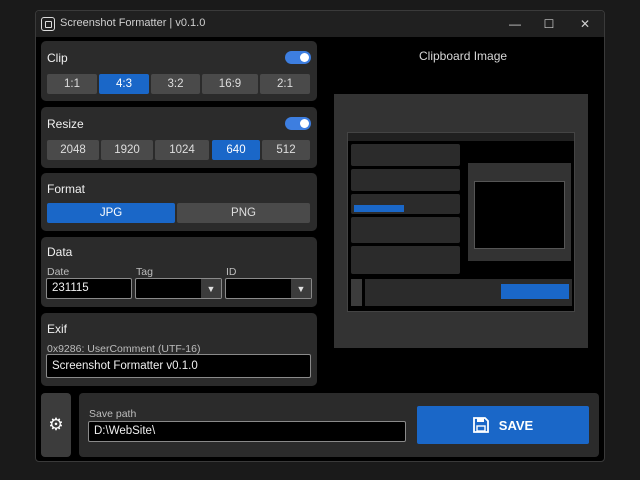  Describe the element at coordinates (236, 150) in the screenshot. I see `resize-option-640: 640` at that location.